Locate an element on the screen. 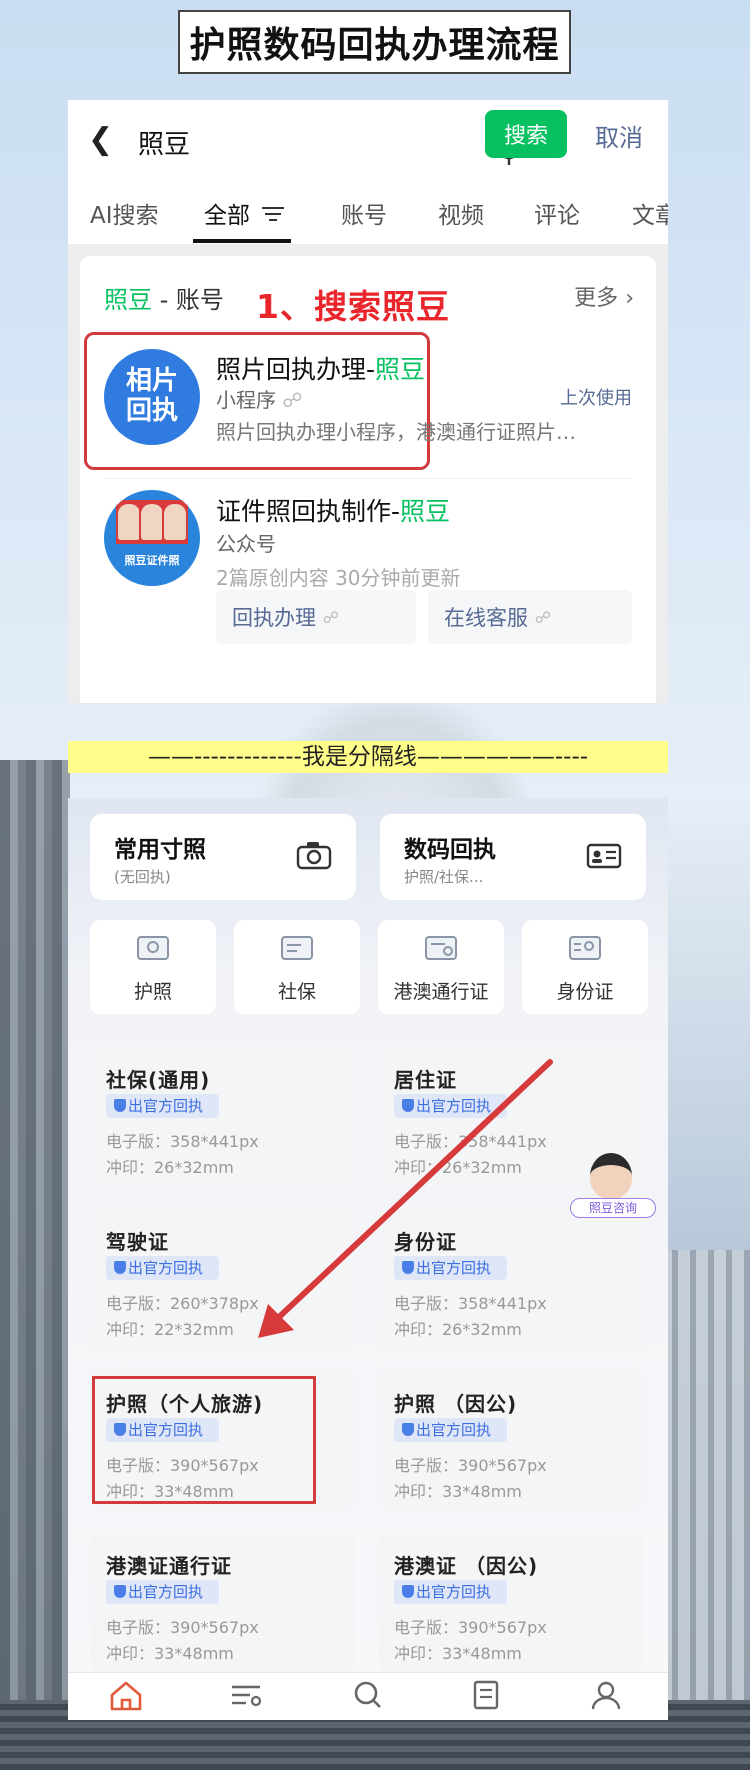 Image resolution: width=750 pixels, height=1770 pixels. doc-type-id-card: 身份证 is located at coordinates (585, 967).